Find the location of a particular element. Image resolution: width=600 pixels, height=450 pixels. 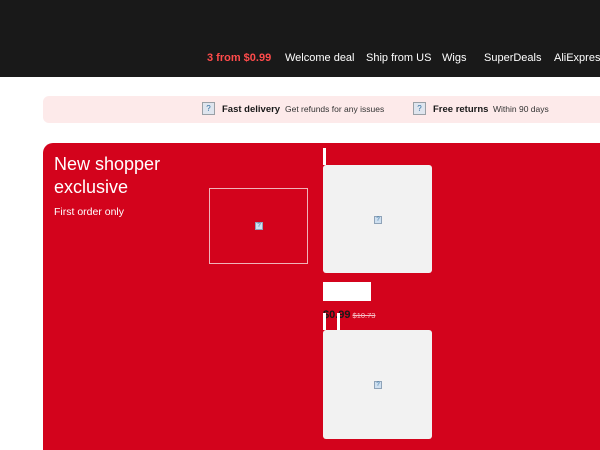

price-badge is located at coordinates (347, 291).